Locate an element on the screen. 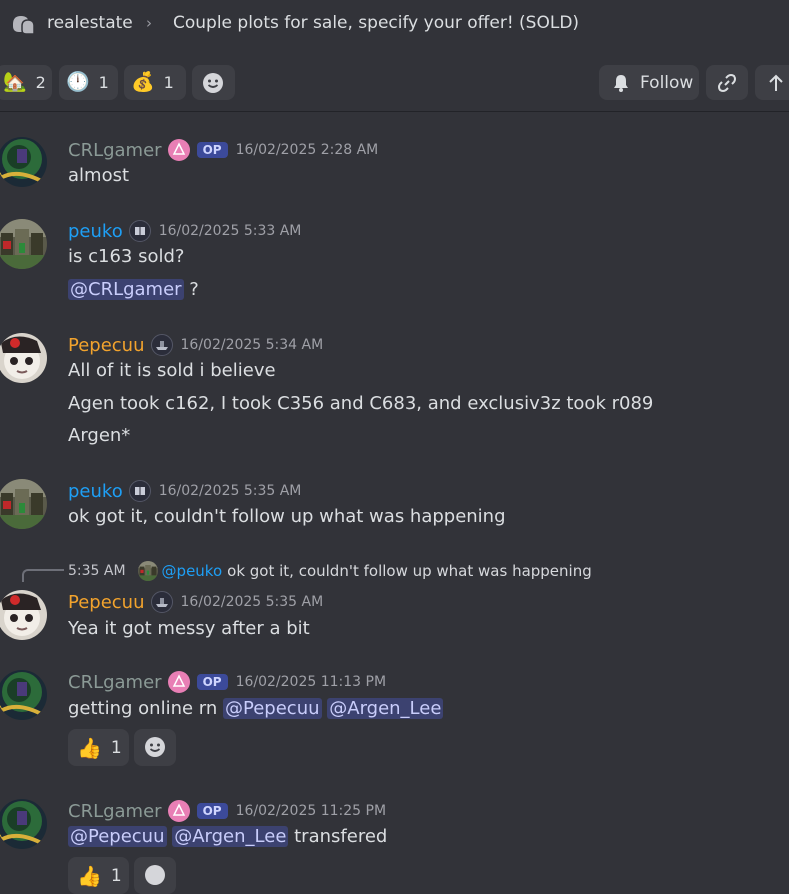  scroll-up-button is located at coordinates (772, 82).